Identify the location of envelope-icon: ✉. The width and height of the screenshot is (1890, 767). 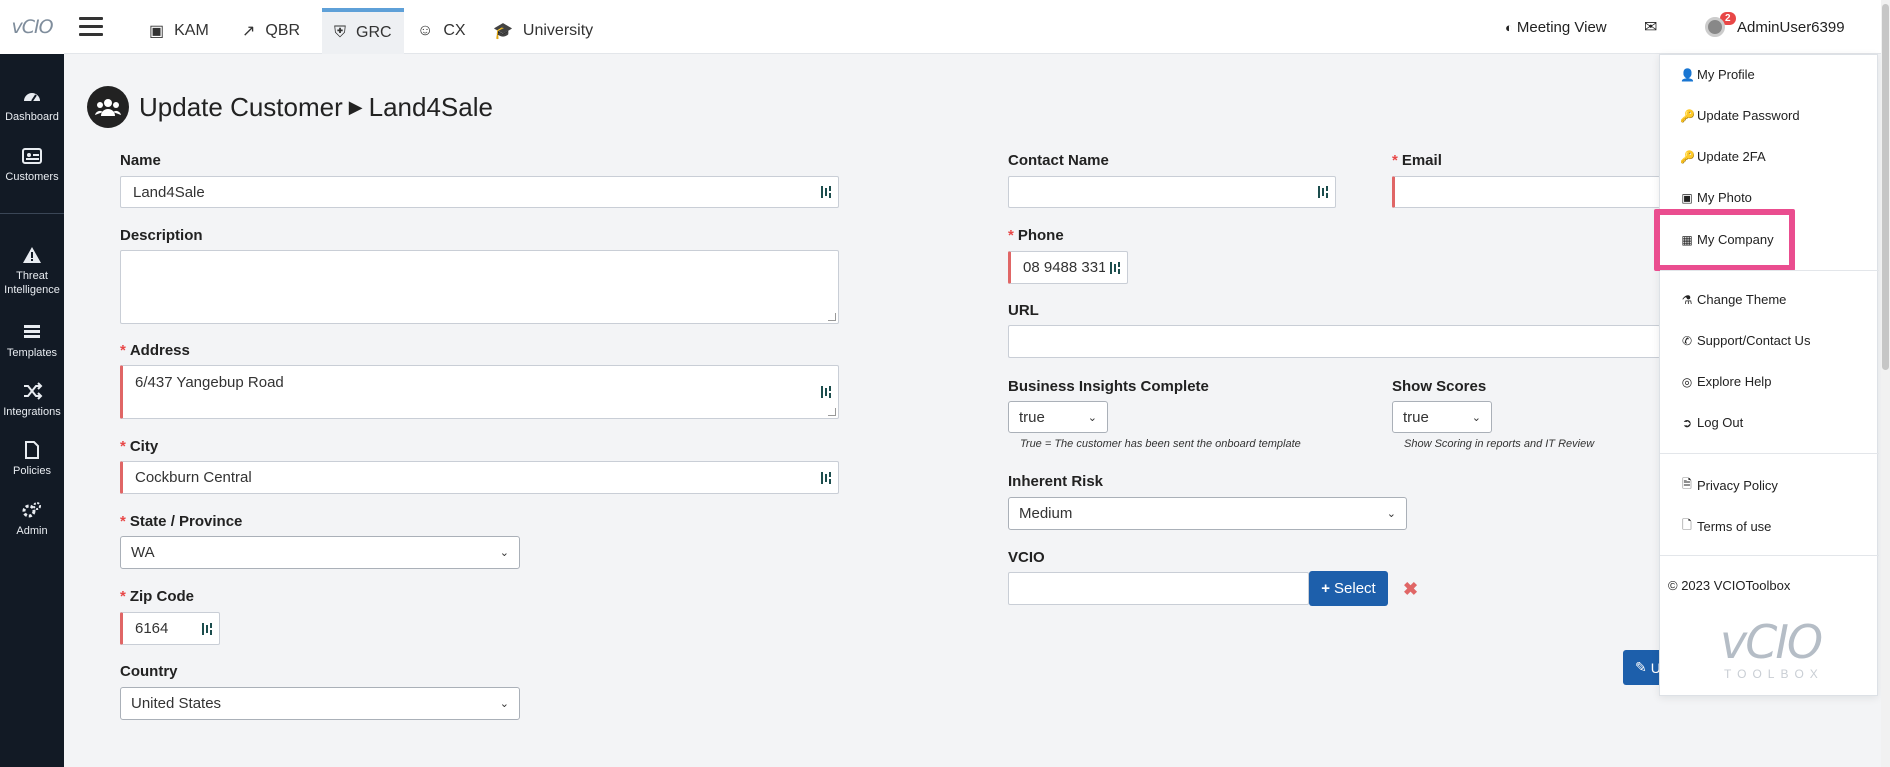
(1651, 27).